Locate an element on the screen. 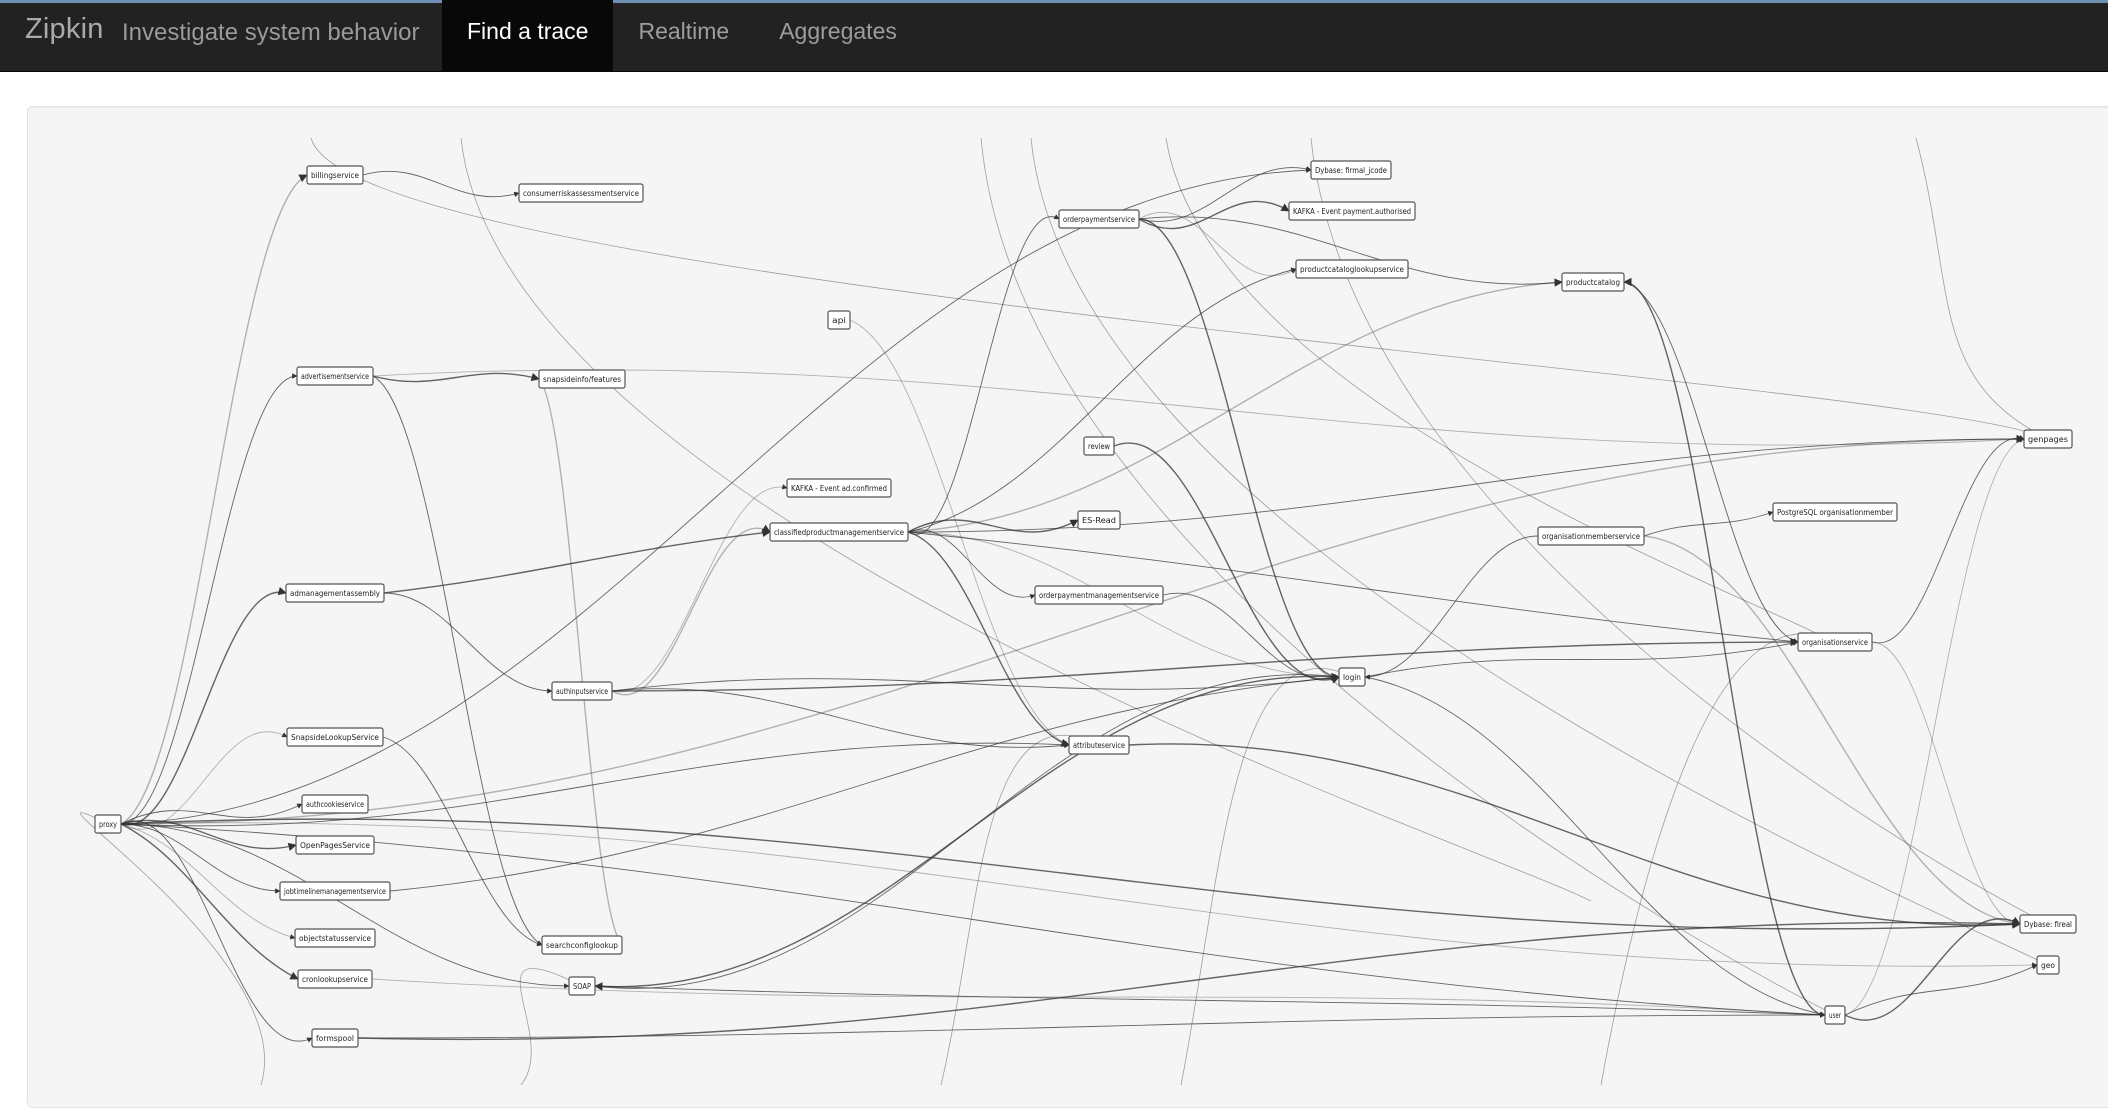 This screenshot has width=2108, height=1108. graph-node-authinput: authinputservice is located at coordinates (582, 691).